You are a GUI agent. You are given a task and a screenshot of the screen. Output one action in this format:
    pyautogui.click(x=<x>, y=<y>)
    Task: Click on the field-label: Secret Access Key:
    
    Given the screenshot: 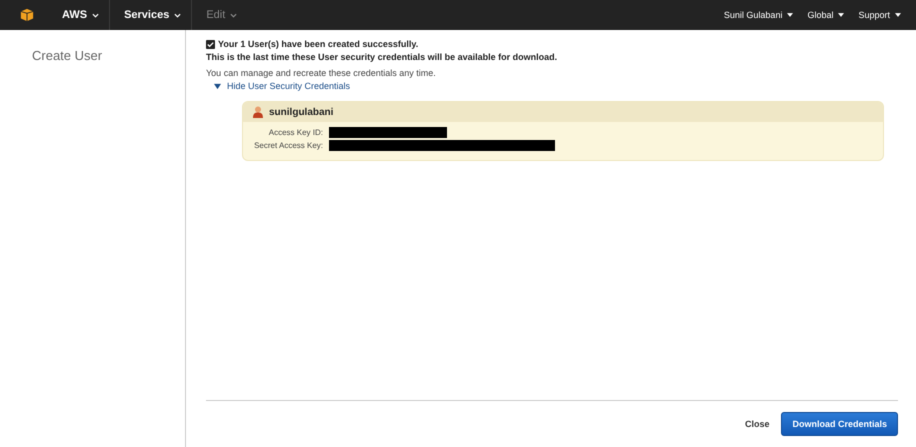 What is the action you would take?
    pyautogui.click(x=288, y=145)
    